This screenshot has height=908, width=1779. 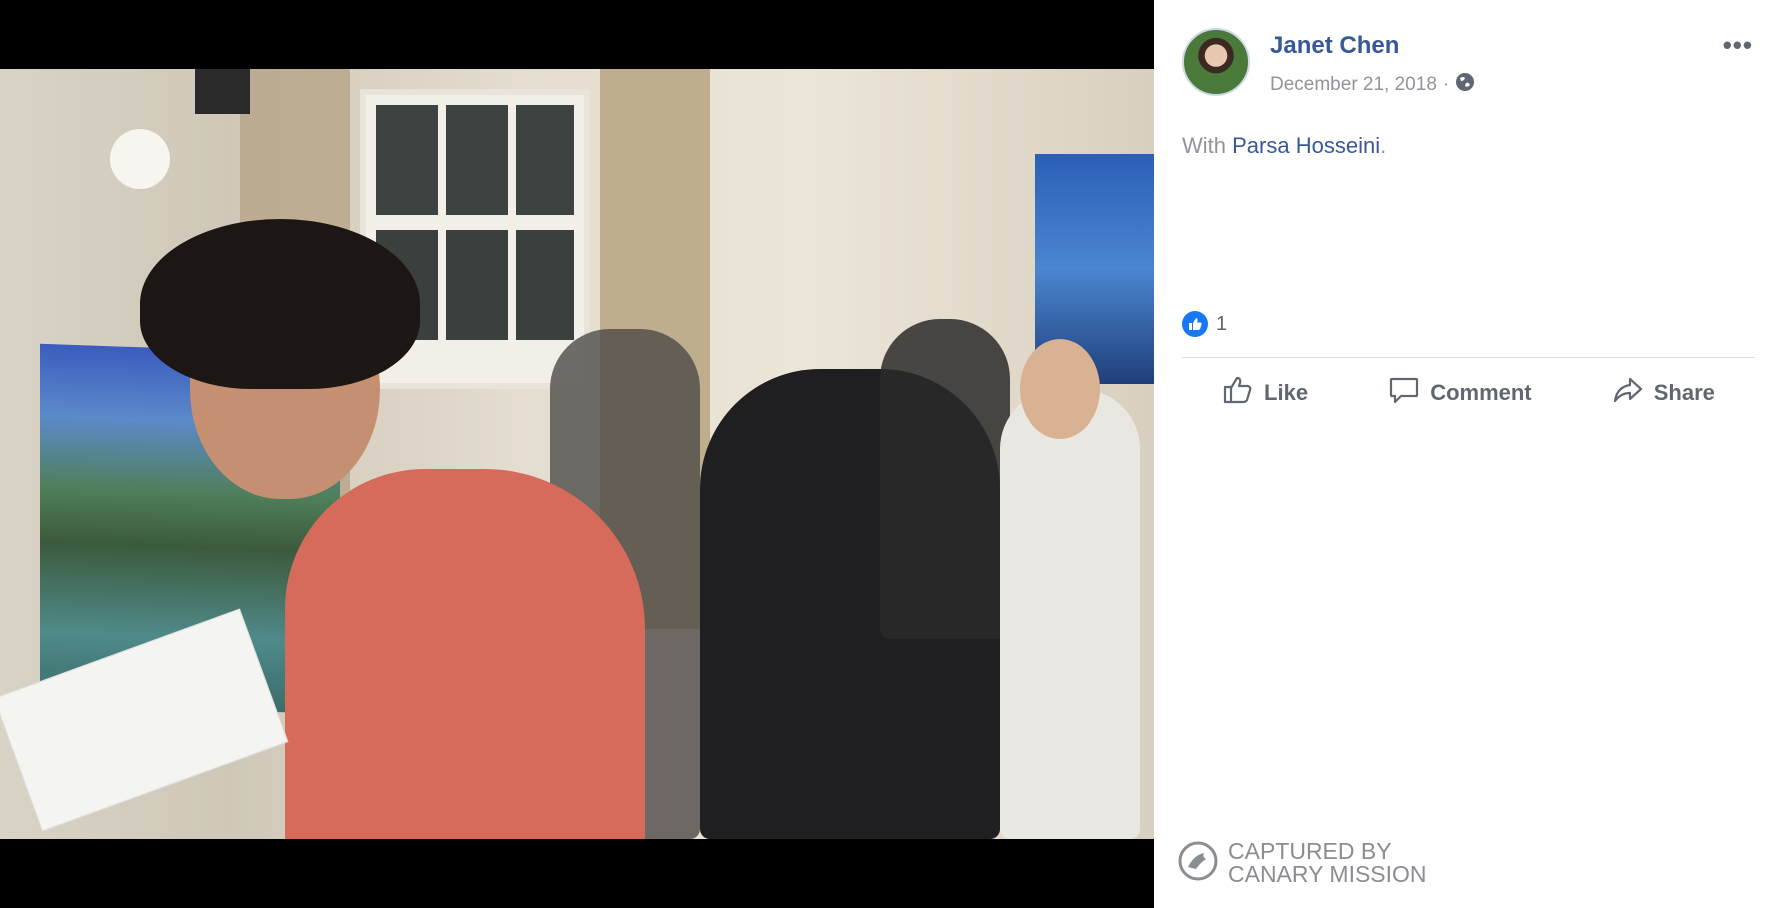 What do you see at coordinates (1306, 145) in the screenshot?
I see `tagged-person-link: Parsa Hosseini` at bounding box center [1306, 145].